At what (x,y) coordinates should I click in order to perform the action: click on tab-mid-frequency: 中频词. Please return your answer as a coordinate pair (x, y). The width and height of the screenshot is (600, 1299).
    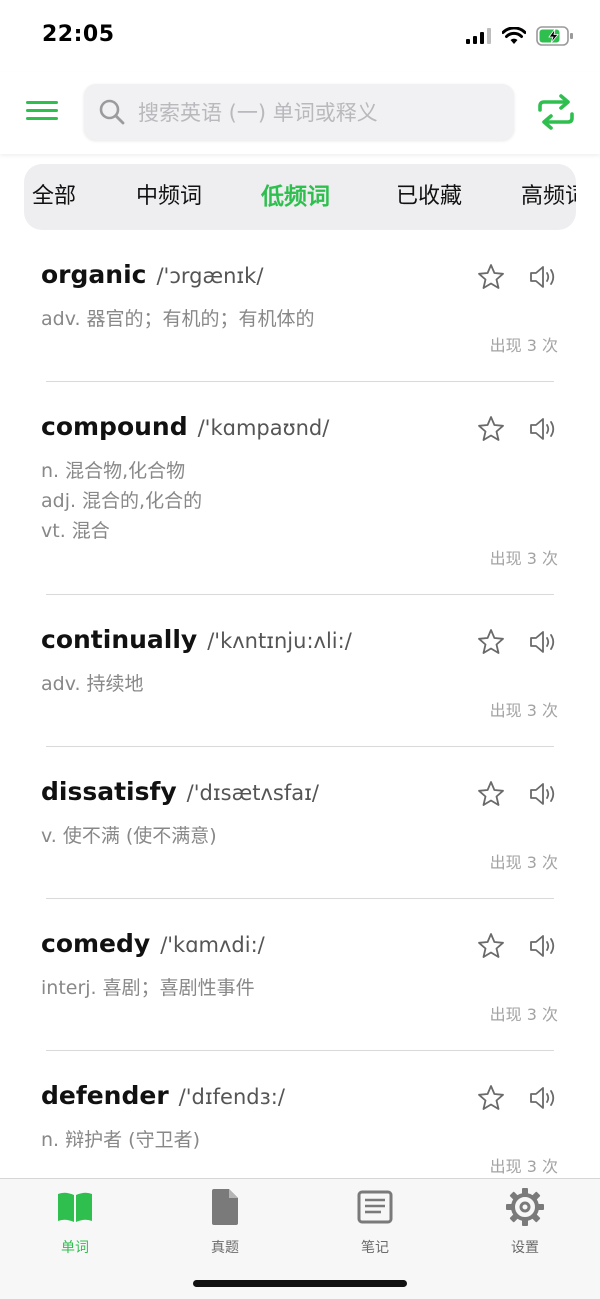
    Looking at the image, I should click on (169, 197).